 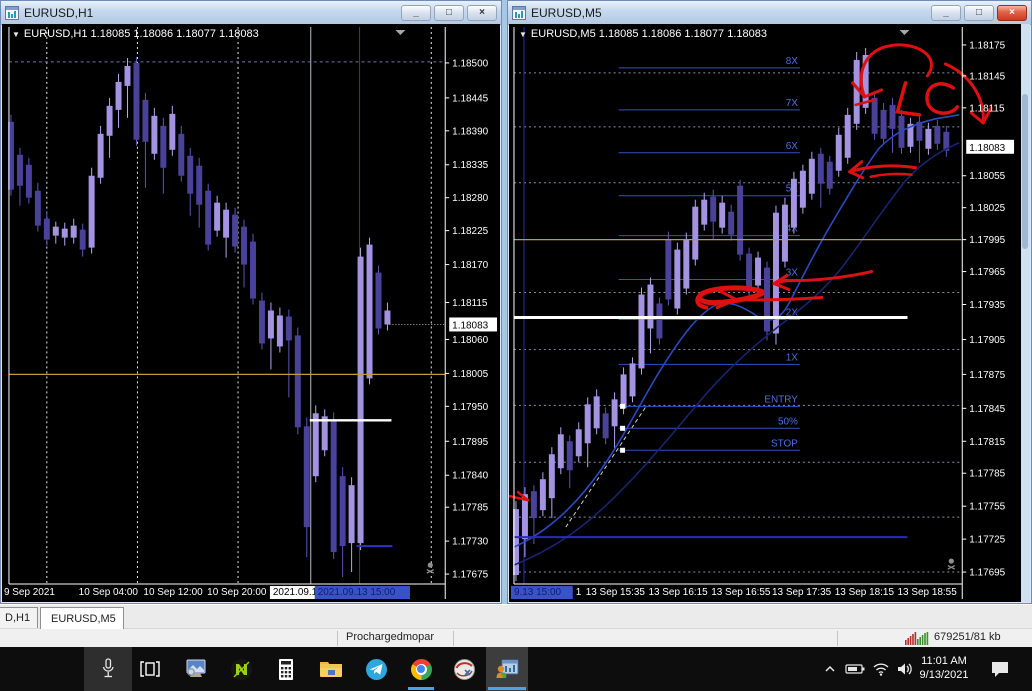 I want to click on tab-eurusd-m5: EURUSD,M5, so click(x=82, y=618).